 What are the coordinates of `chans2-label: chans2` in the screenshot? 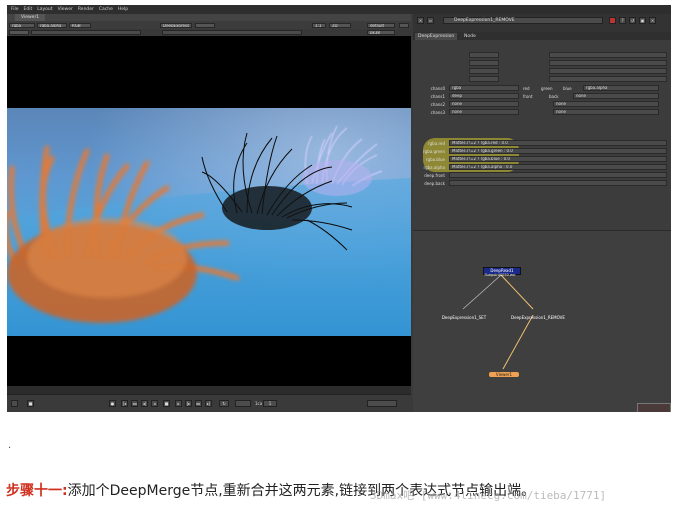 It's located at (437, 104).